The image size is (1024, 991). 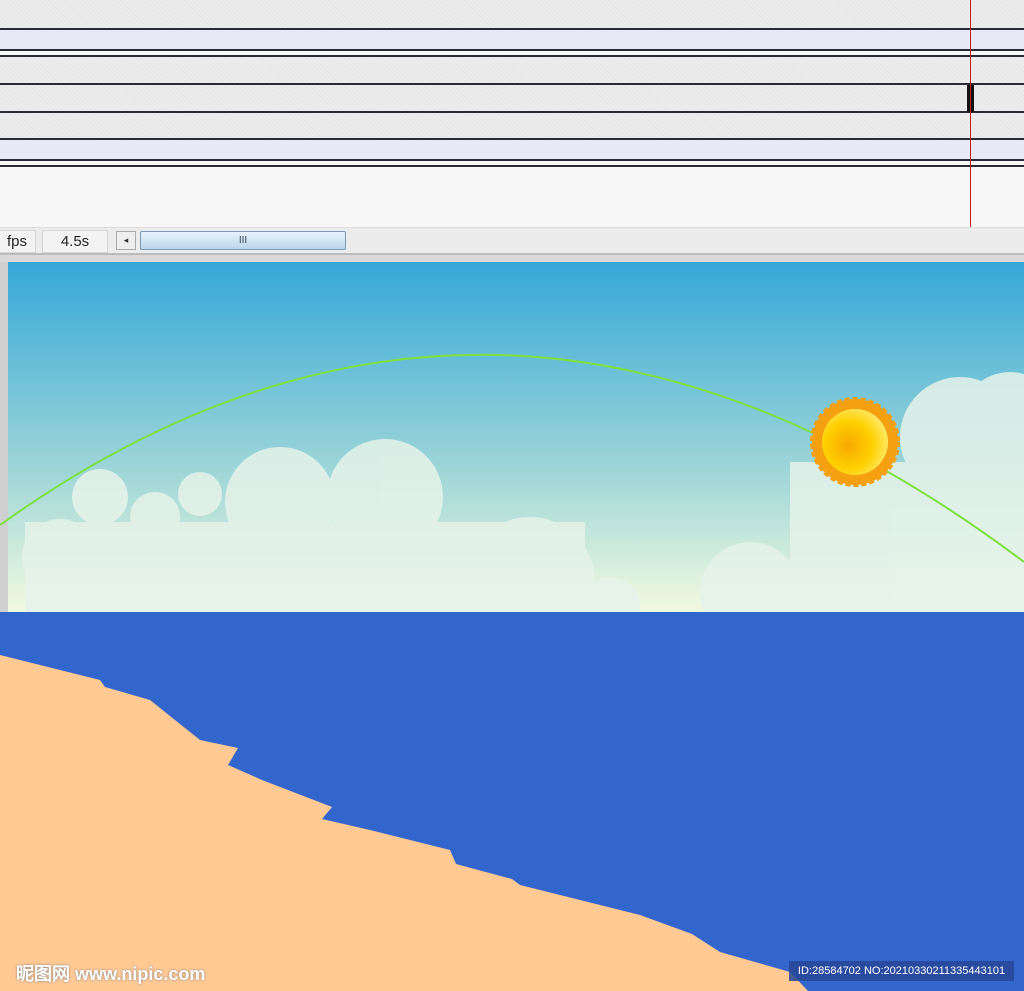 I want to click on watermark-id: ID:28584702 NO:20210330211335443101, so click(x=901, y=971).